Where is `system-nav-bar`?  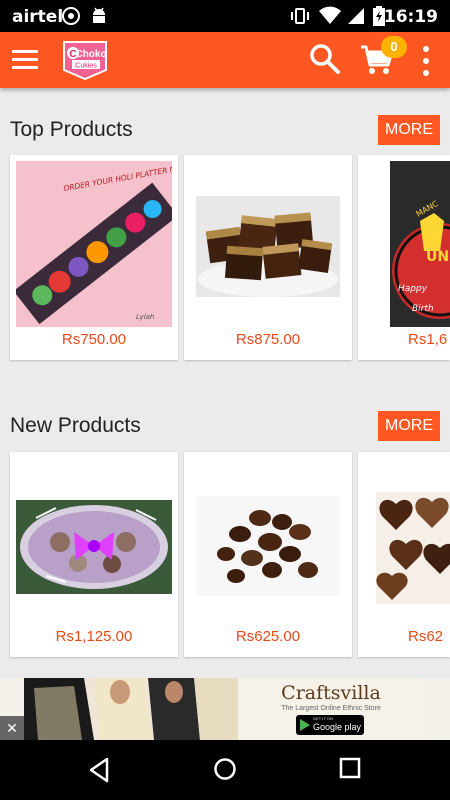 system-nav-bar is located at coordinates (225, 770).